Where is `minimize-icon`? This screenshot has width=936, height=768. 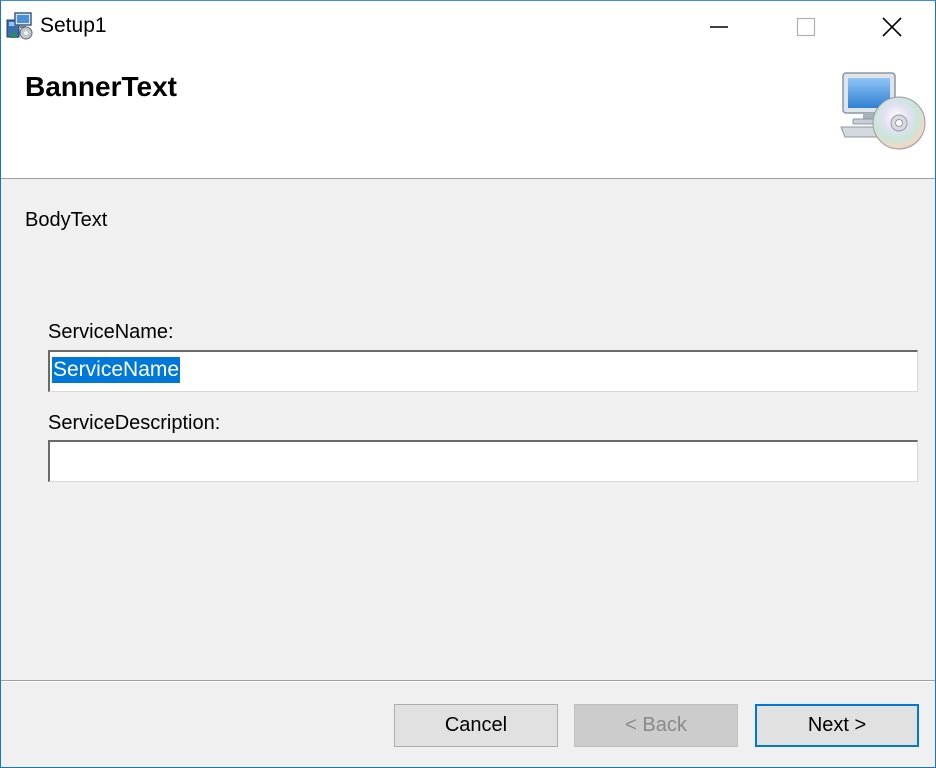 minimize-icon is located at coordinates (719, 27).